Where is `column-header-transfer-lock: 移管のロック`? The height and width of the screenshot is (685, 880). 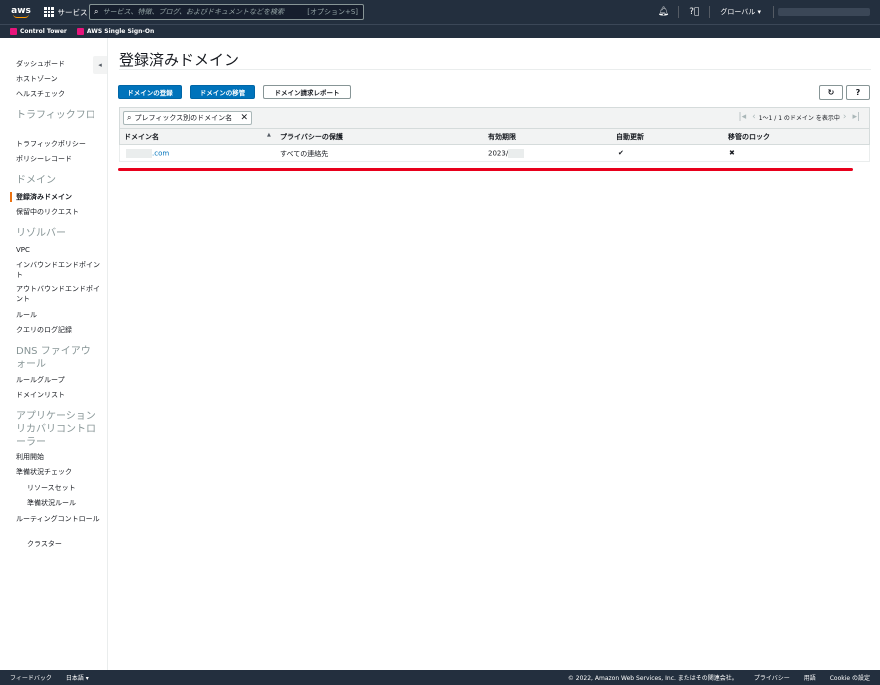 column-header-transfer-lock: 移管のロック is located at coordinates (749, 137).